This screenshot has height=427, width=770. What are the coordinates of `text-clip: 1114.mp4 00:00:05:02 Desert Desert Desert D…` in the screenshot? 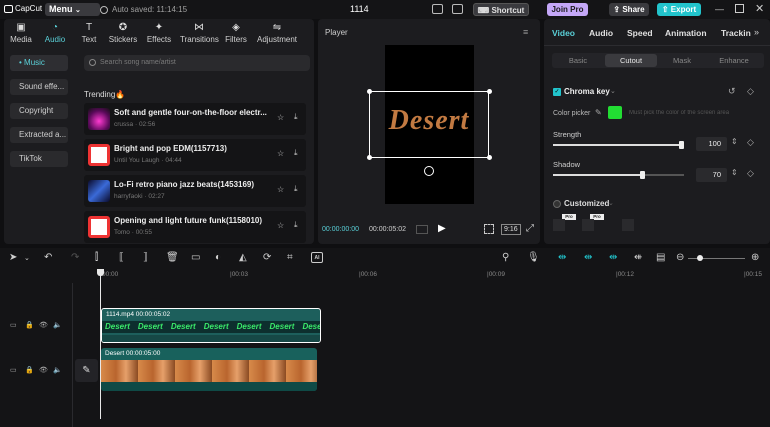 It's located at (211, 325).